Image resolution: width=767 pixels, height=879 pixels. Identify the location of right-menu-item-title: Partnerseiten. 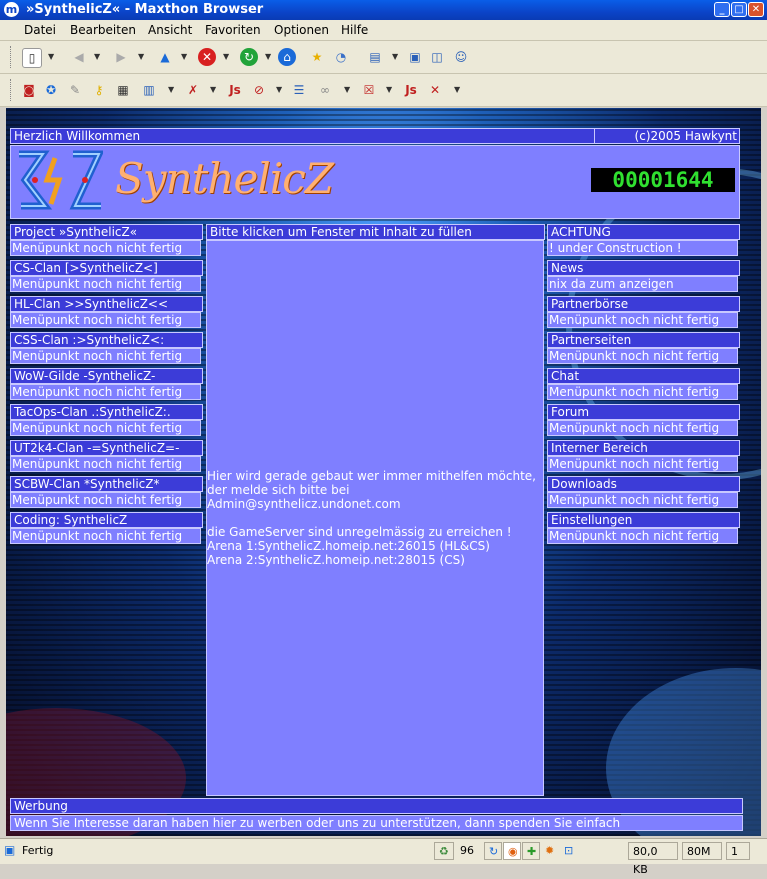
(643, 340).